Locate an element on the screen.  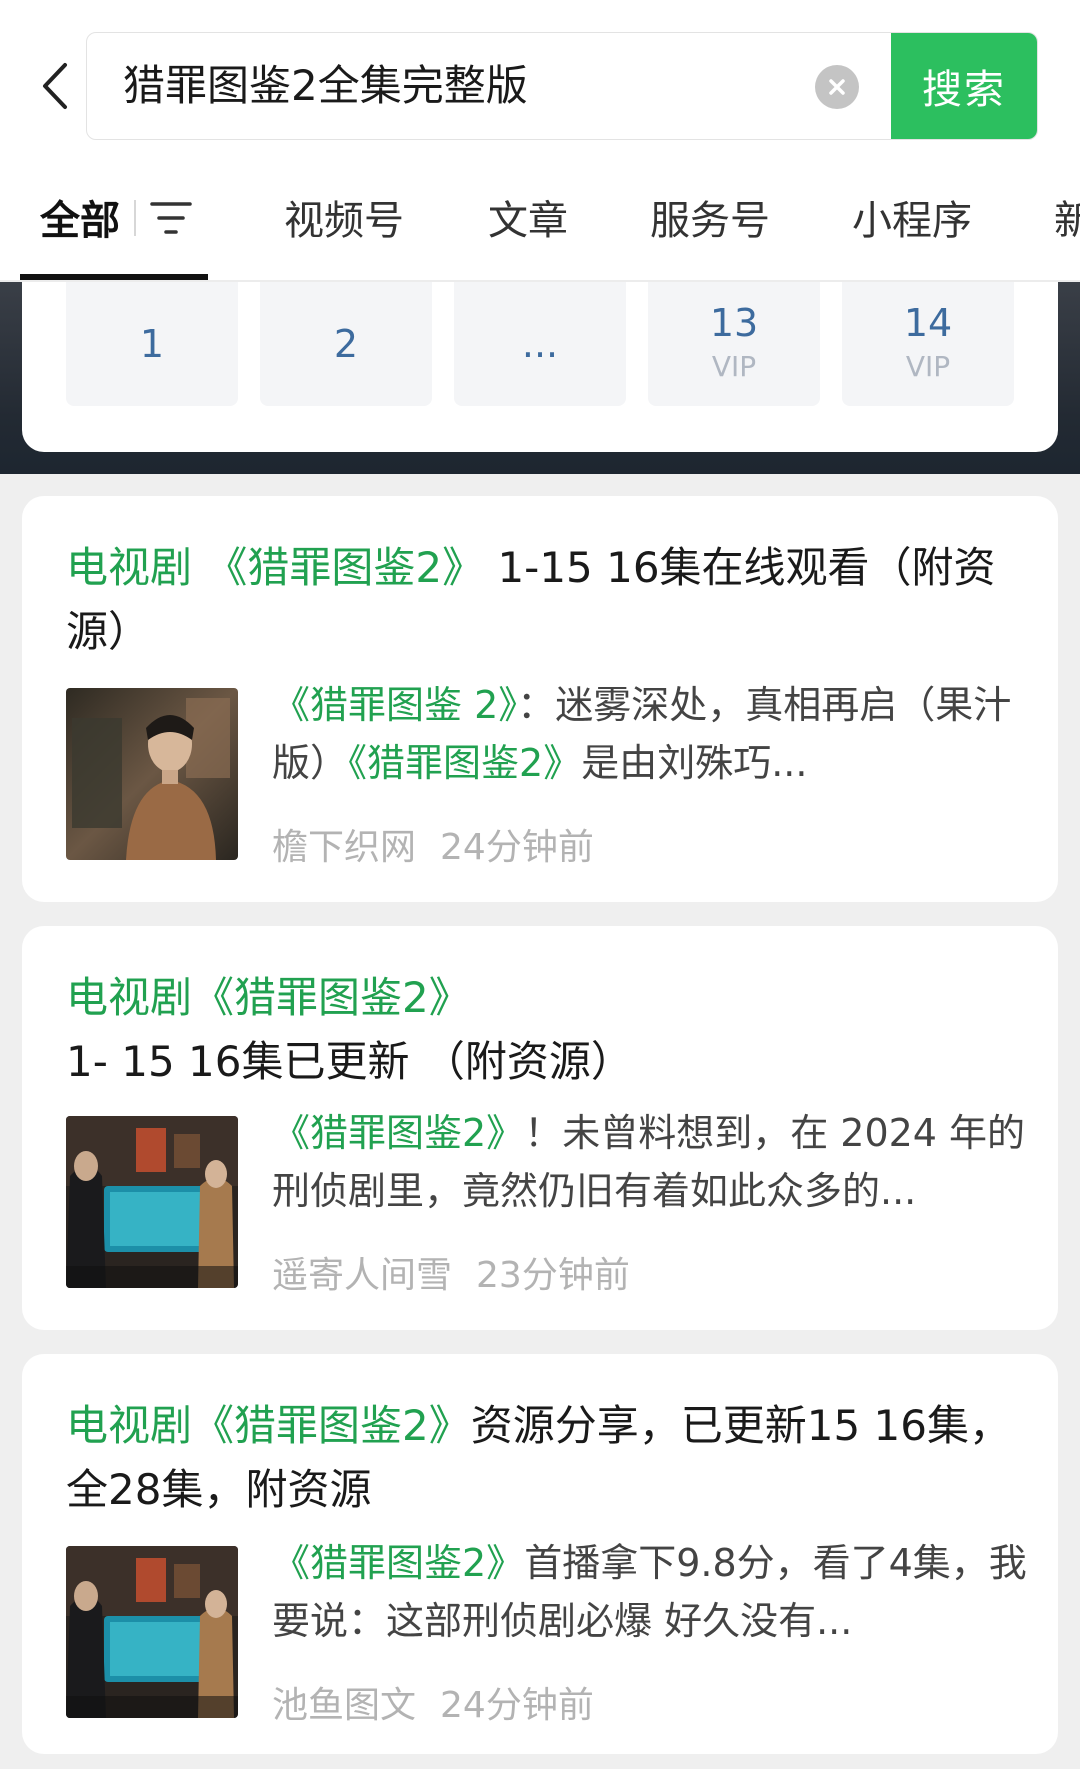
page-number: 1 is located at coordinates (152, 344).